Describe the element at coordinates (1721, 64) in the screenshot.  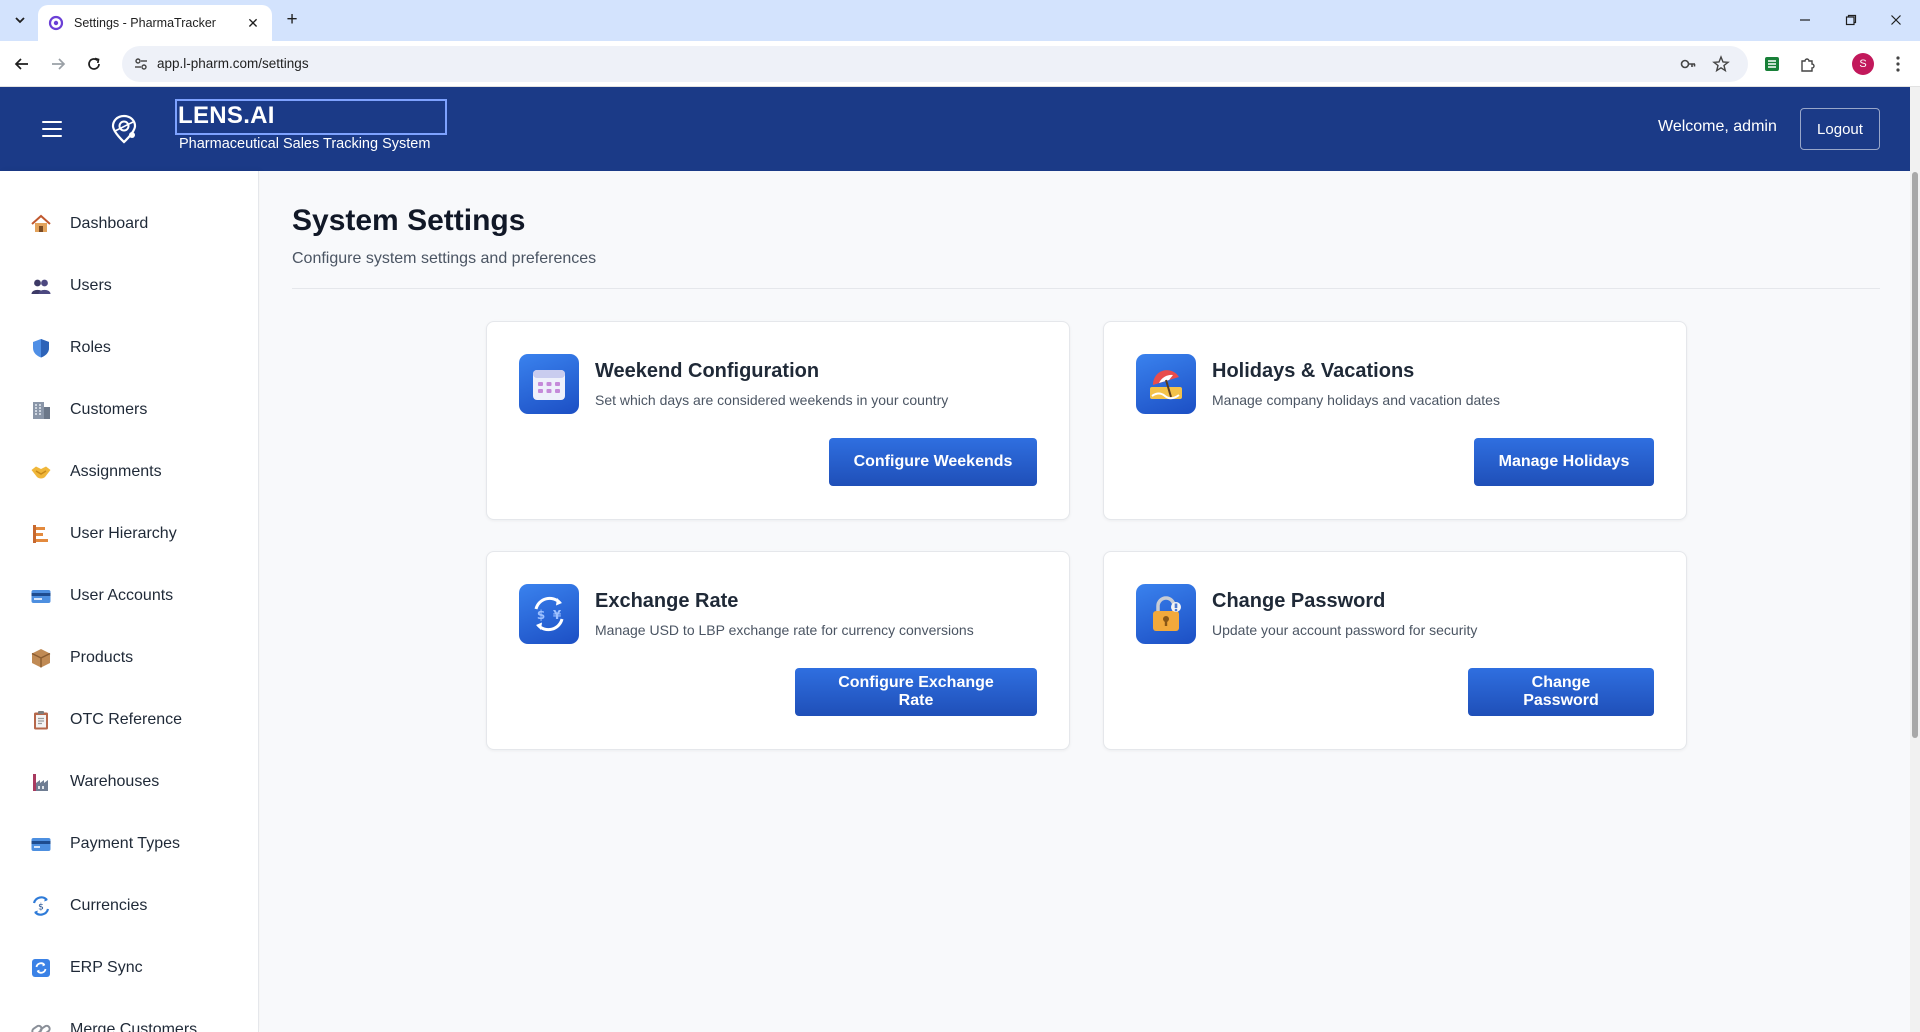
I see `bookmark-star-icon` at that location.